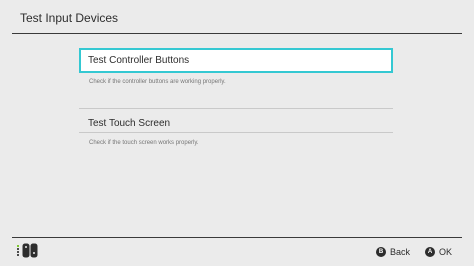  What do you see at coordinates (129, 123) in the screenshot?
I see `option-label: Test Touch Screen` at bounding box center [129, 123].